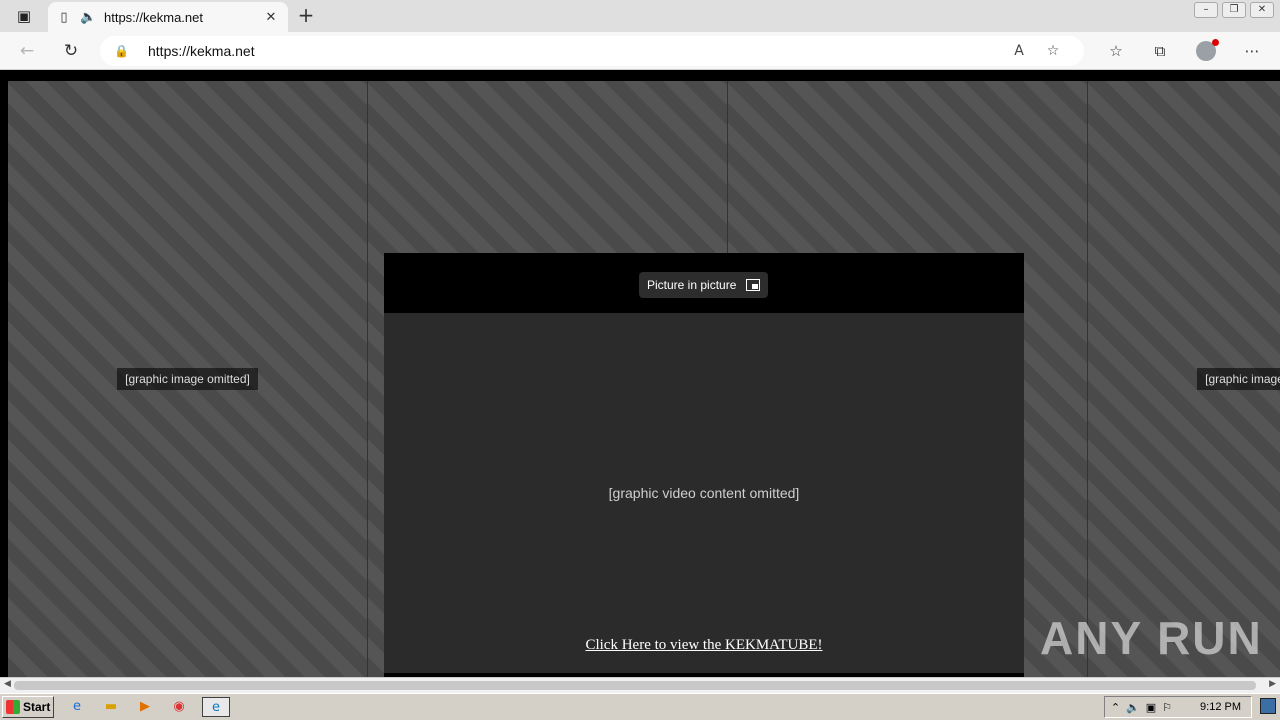 The image size is (1280, 720). I want to click on chrome-icon: ◉, so click(179, 707).